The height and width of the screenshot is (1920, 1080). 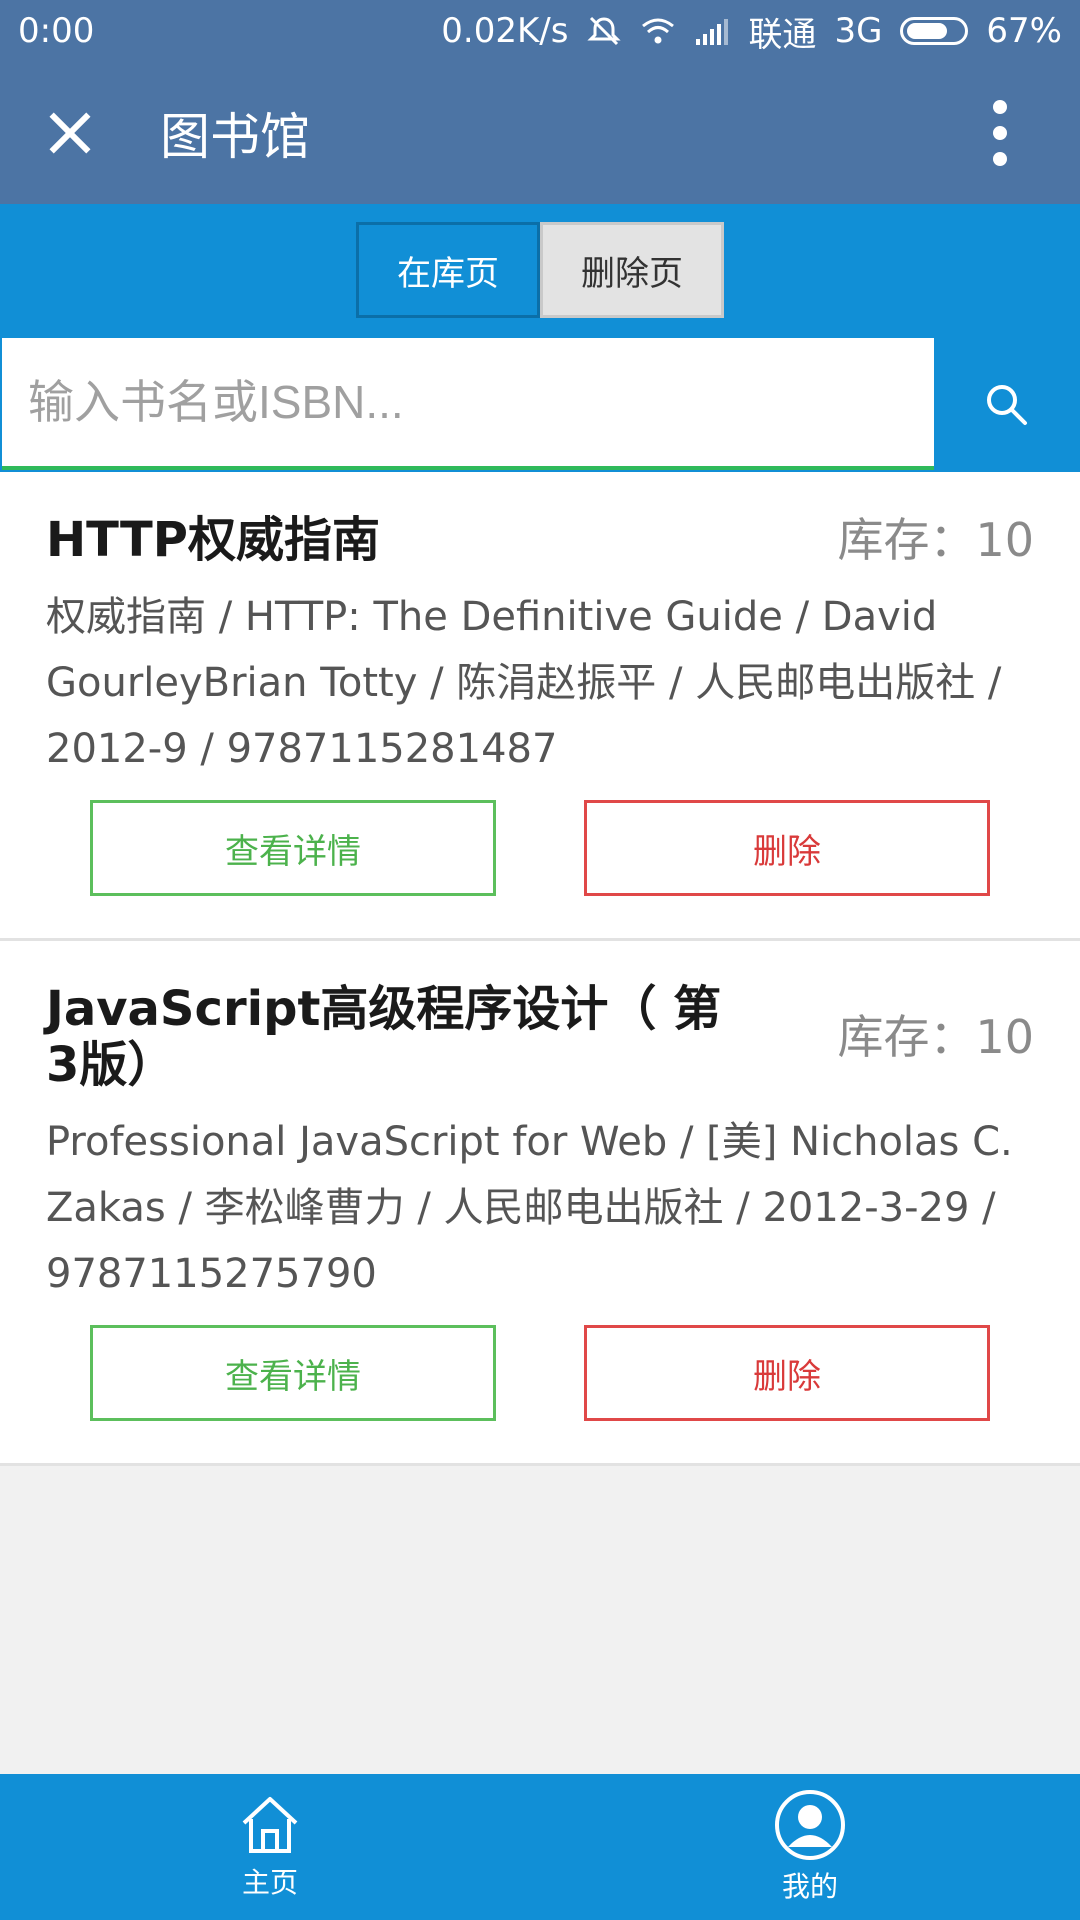 What do you see at coordinates (712, 32) in the screenshot?
I see `signal-icon` at bounding box center [712, 32].